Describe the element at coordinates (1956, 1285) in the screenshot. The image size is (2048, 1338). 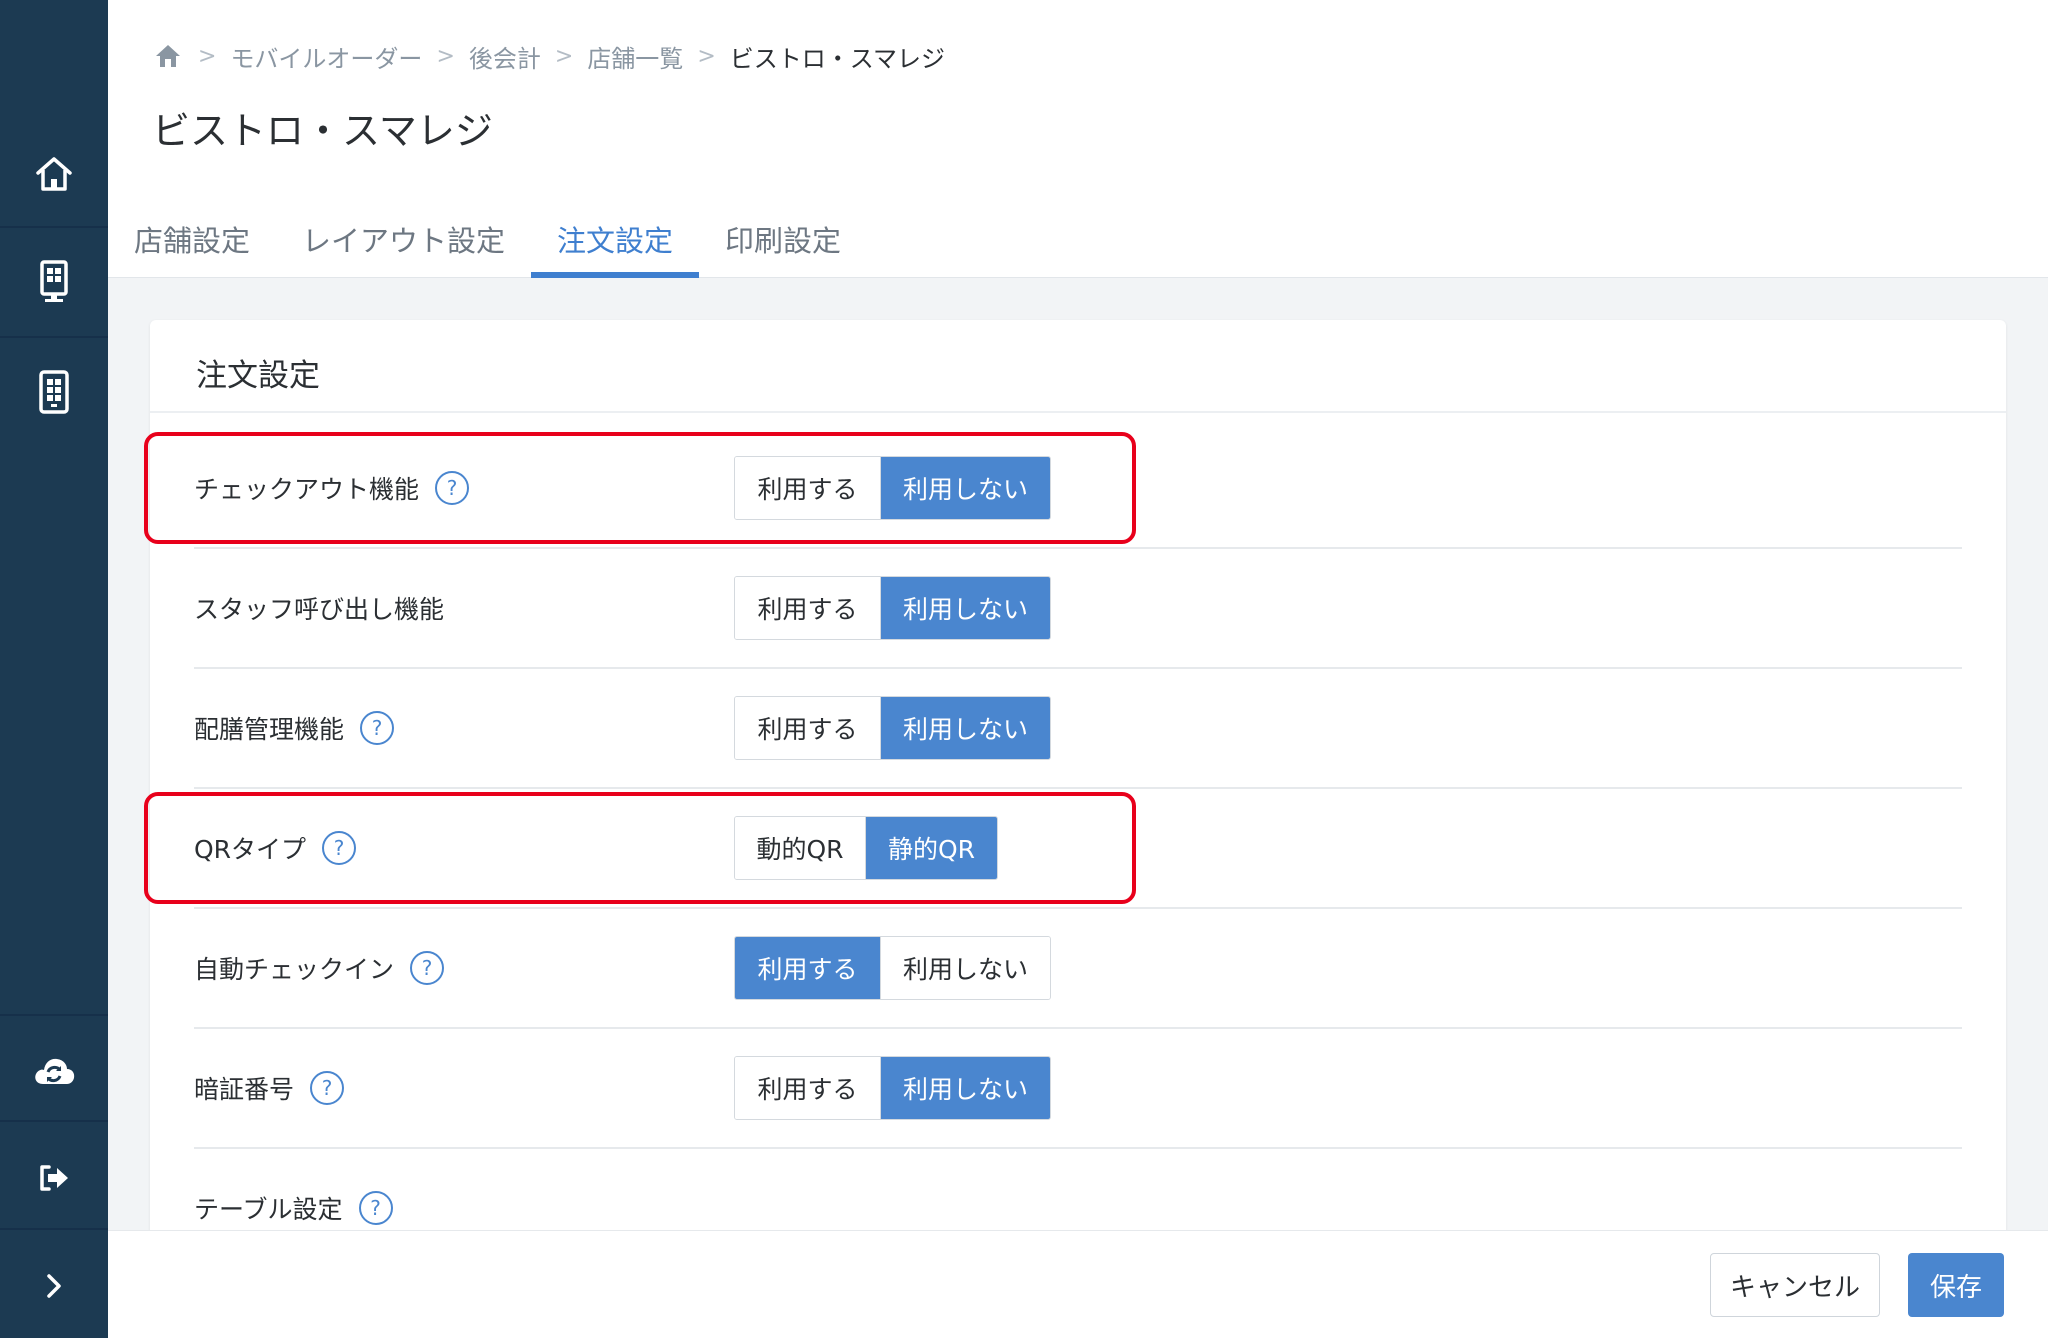
I see `save-button: 保存` at that location.